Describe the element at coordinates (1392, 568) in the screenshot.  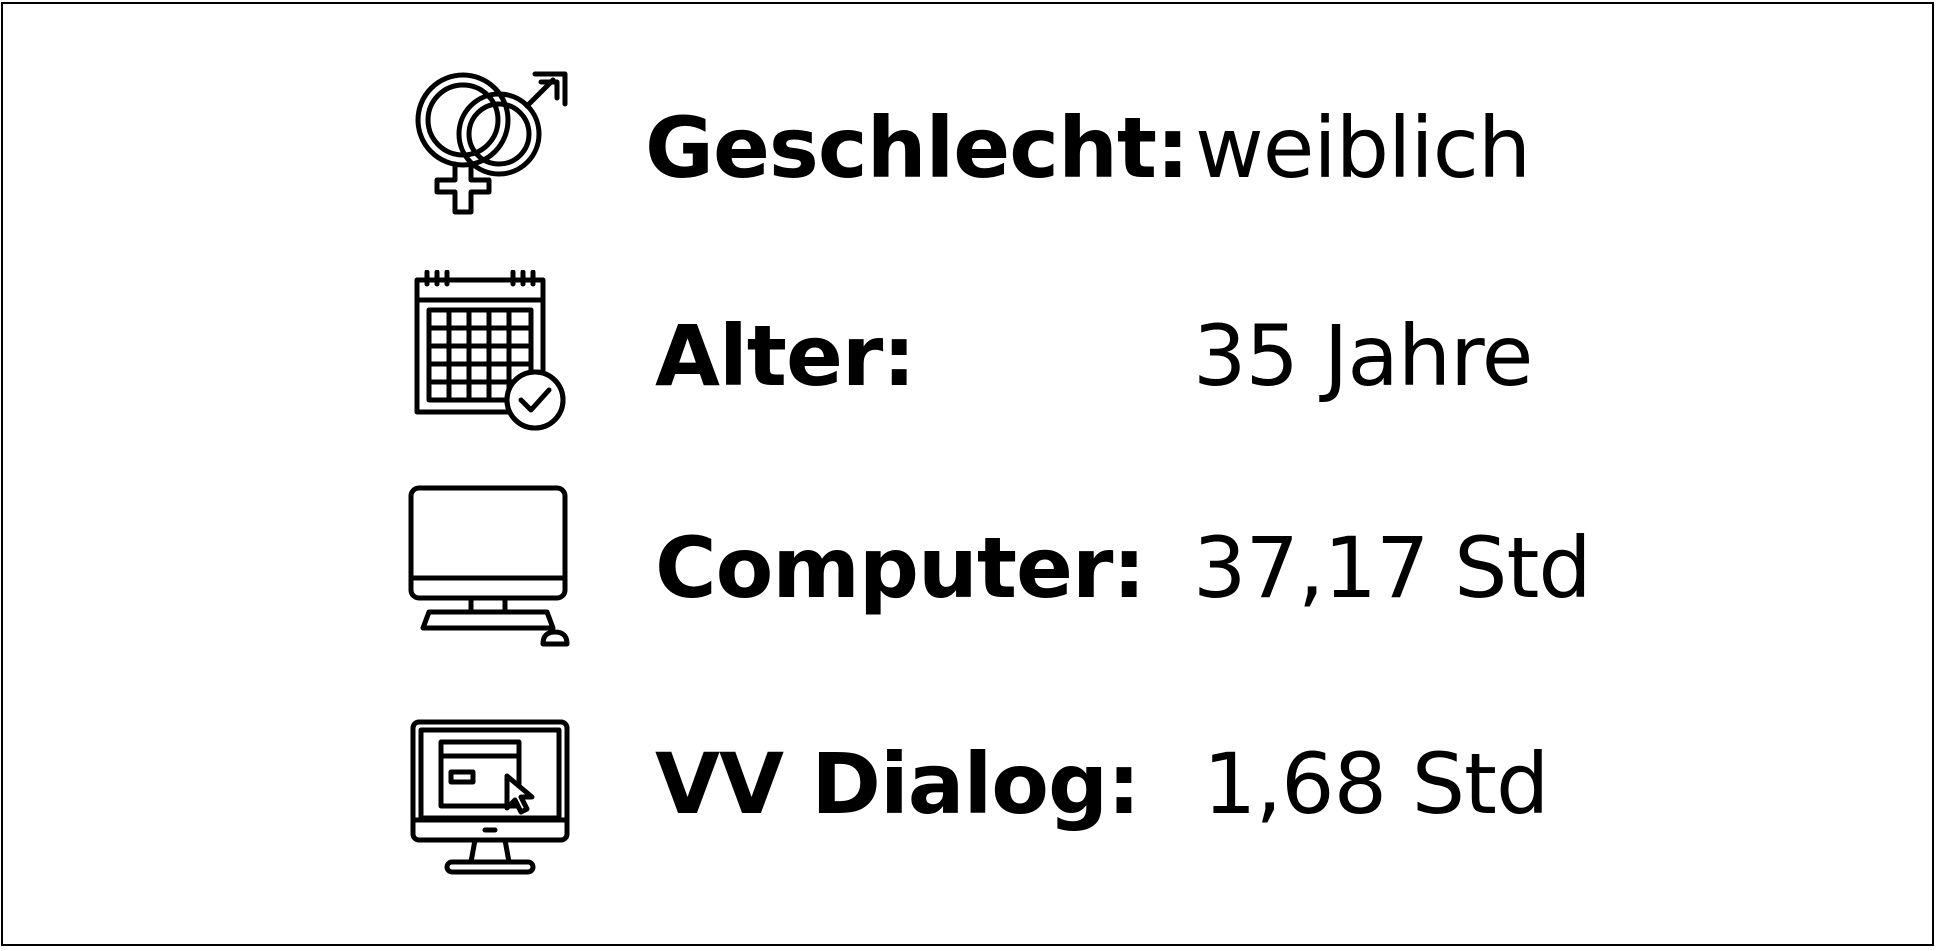
I see `row-value: 37,17 Std` at that location.